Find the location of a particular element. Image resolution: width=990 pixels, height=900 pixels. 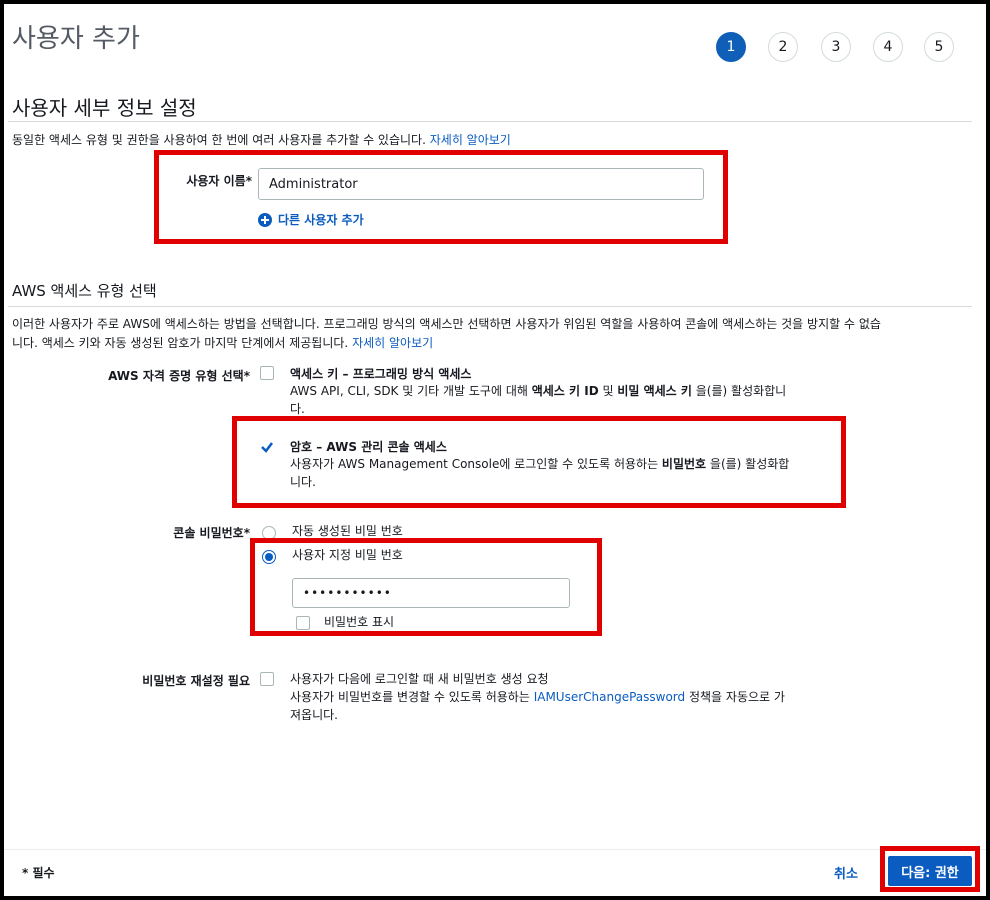

step-2: 2 is located at coordinates (783, 47).